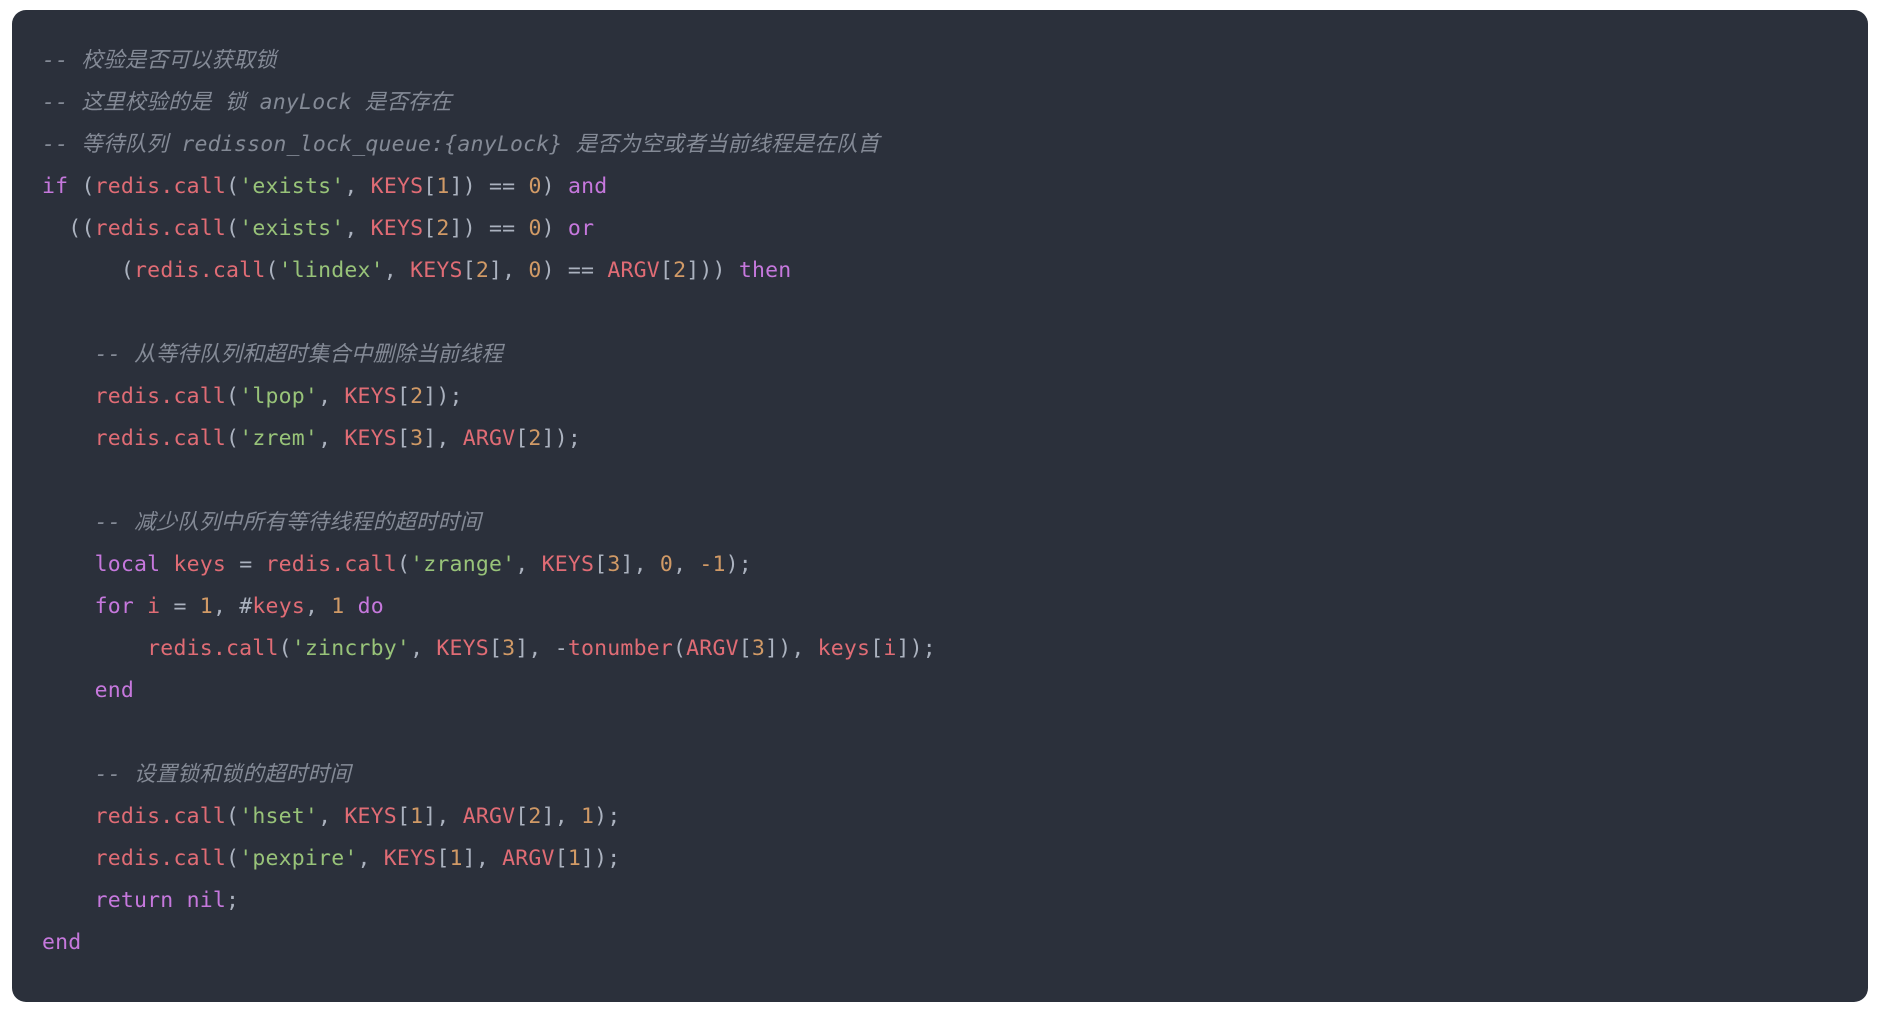  I want to click on code-token-punctuation: ), so click(548, 228).